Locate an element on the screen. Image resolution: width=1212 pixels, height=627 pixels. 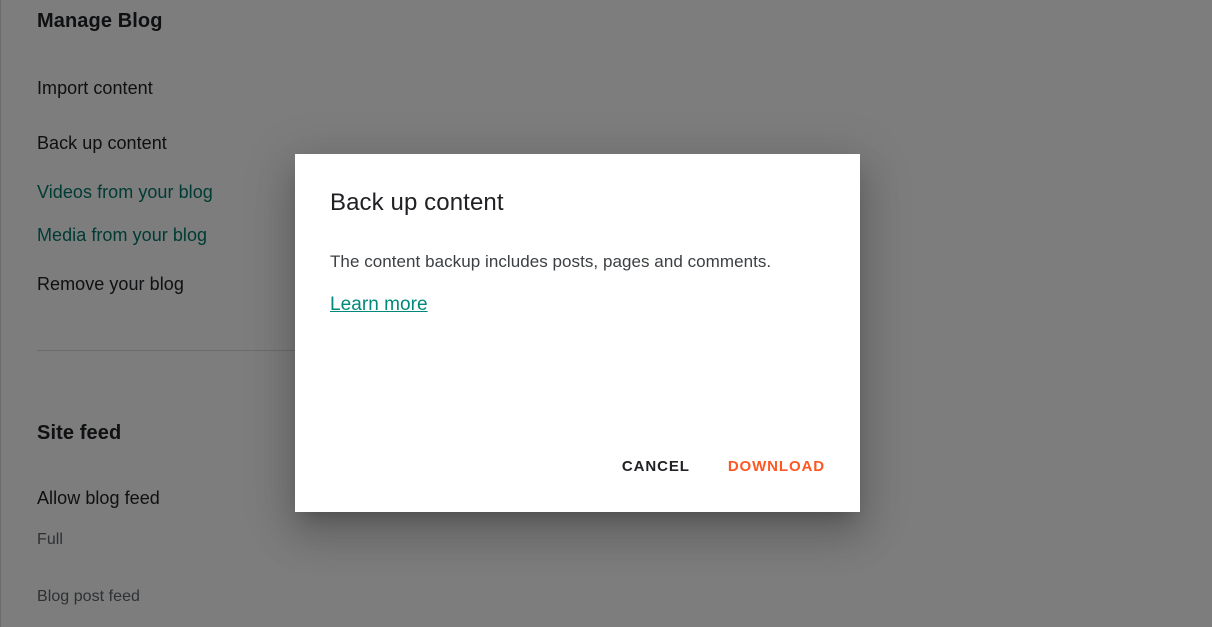
dialog-title: Back up content is located at coordinates (417, 202).